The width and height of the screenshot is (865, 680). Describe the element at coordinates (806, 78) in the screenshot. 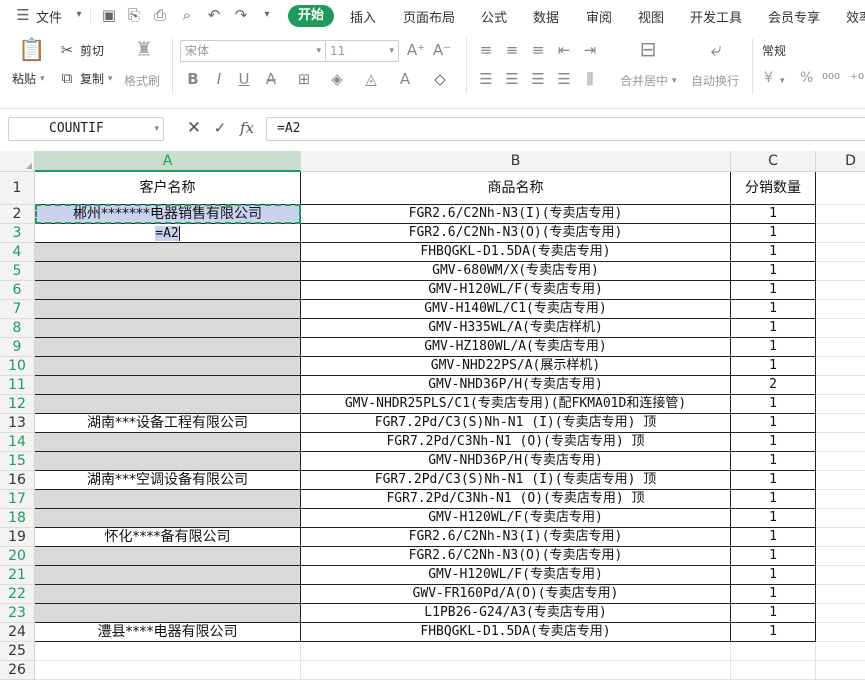

I see `percent-button: %` at that location.